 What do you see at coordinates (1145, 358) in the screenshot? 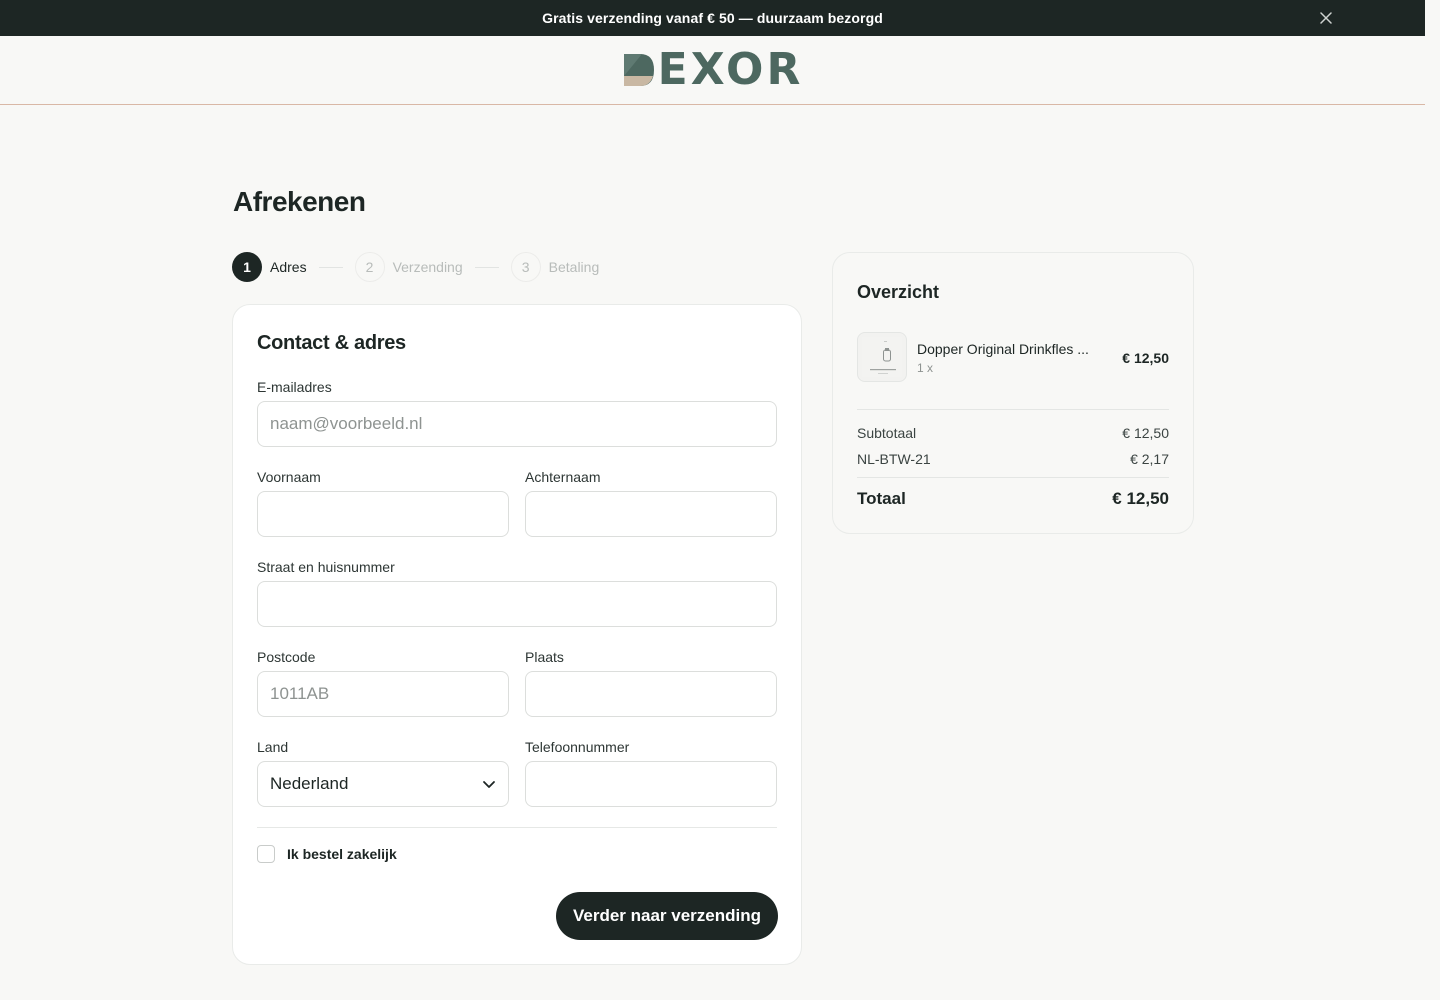
I see `item-price: € 12,50` at bounding box center [1145, 358].